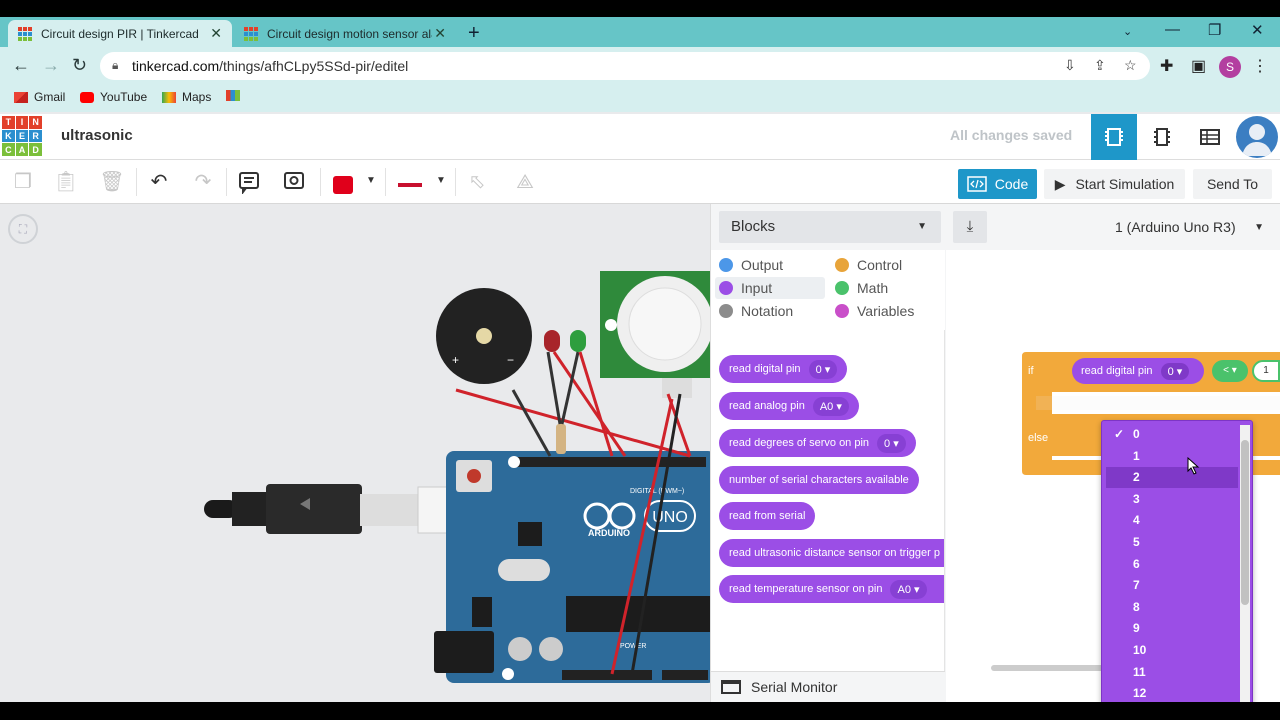 The width and height of the screenshot is (1280, 720). Describe the element at coordinates (830, 227) in the screenshot. I see `code-mode-select: Blocks ▼` at that location.